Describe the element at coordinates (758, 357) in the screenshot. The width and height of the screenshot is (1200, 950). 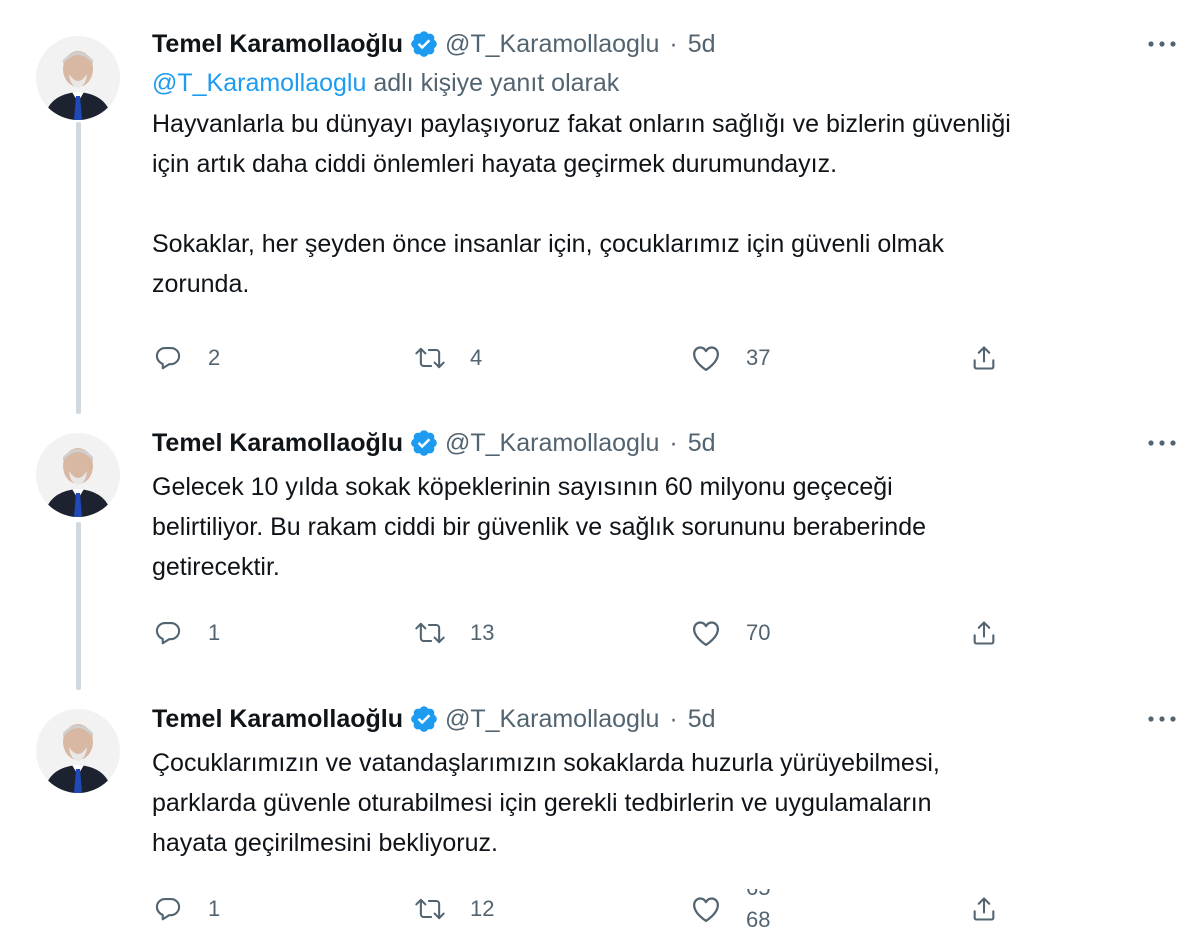
I see `like-count: 37` at that location.